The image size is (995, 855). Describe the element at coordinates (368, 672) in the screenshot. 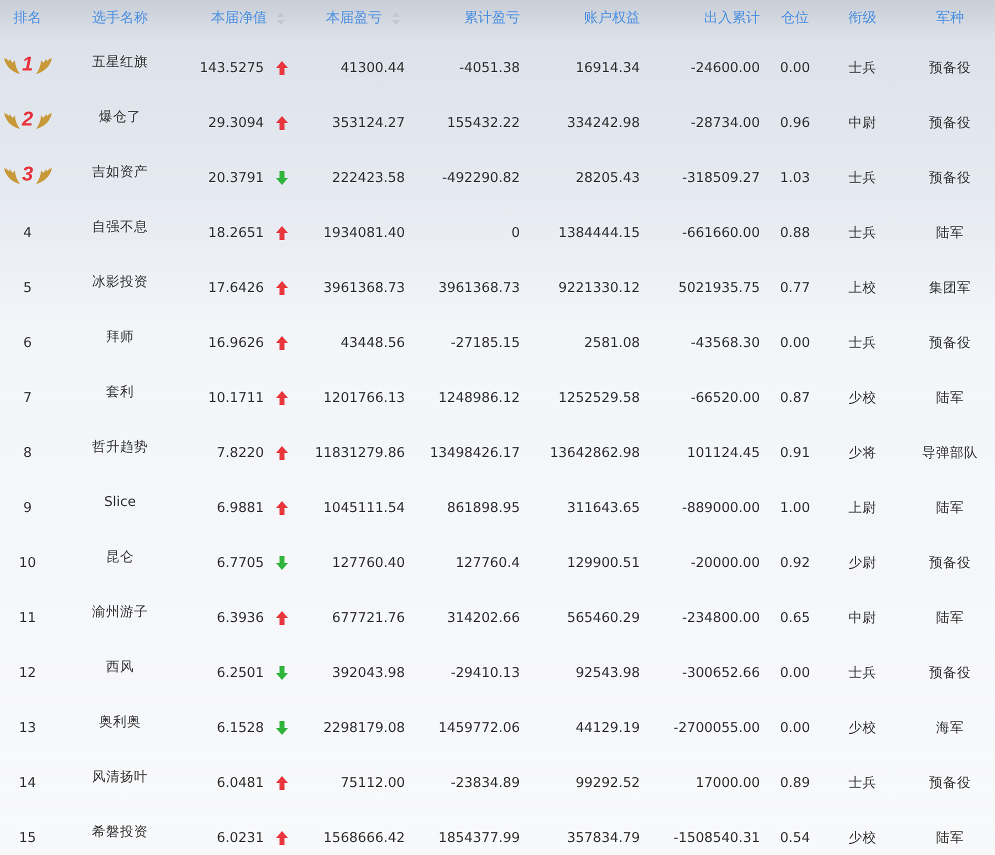

I see `table-cell: 392043.98` at that location.